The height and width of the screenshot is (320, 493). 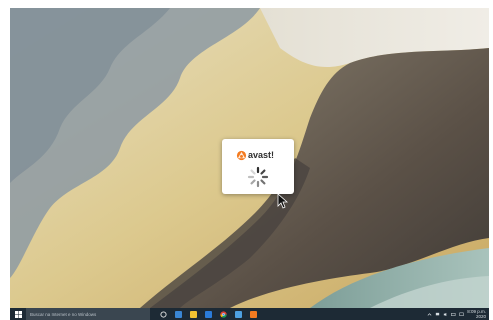 What do you see at coordinates (193, 314) in the screenshot?
I see `file-explorer-icon` at bounding box center [193, 314].